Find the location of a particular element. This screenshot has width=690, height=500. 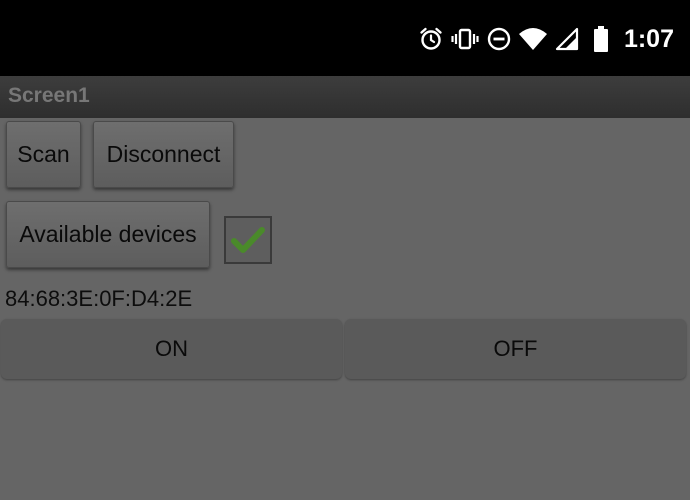

vibrate-icon is located at coordinates (465, 39).